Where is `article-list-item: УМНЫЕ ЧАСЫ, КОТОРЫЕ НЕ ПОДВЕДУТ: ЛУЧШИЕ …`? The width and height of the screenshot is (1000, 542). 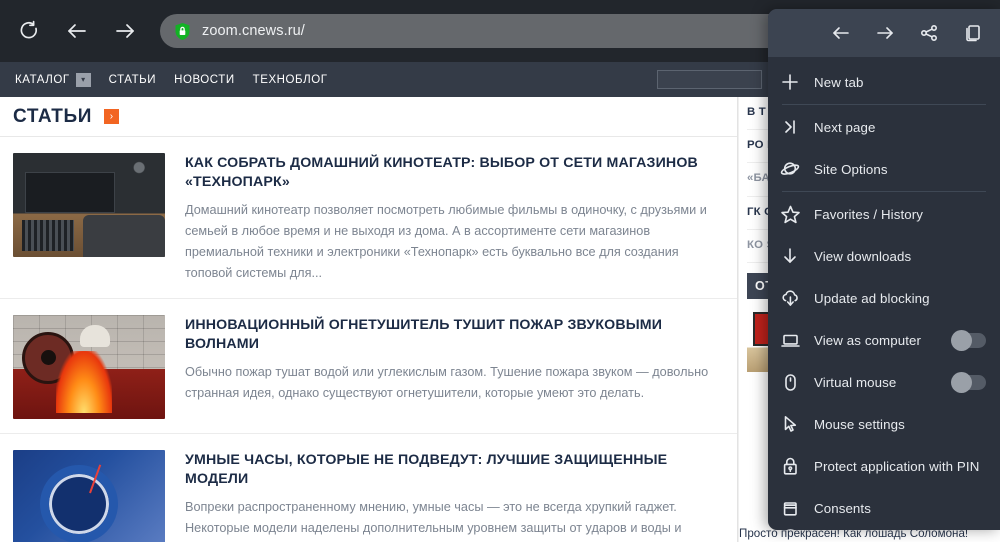
article-list-item: УМНЫЕ ЧАСЫ, КОТОРЫЕ НЕ ПОДВЕДУТ: ЛУЧШИЕ … is located at coordinates (368, 488).